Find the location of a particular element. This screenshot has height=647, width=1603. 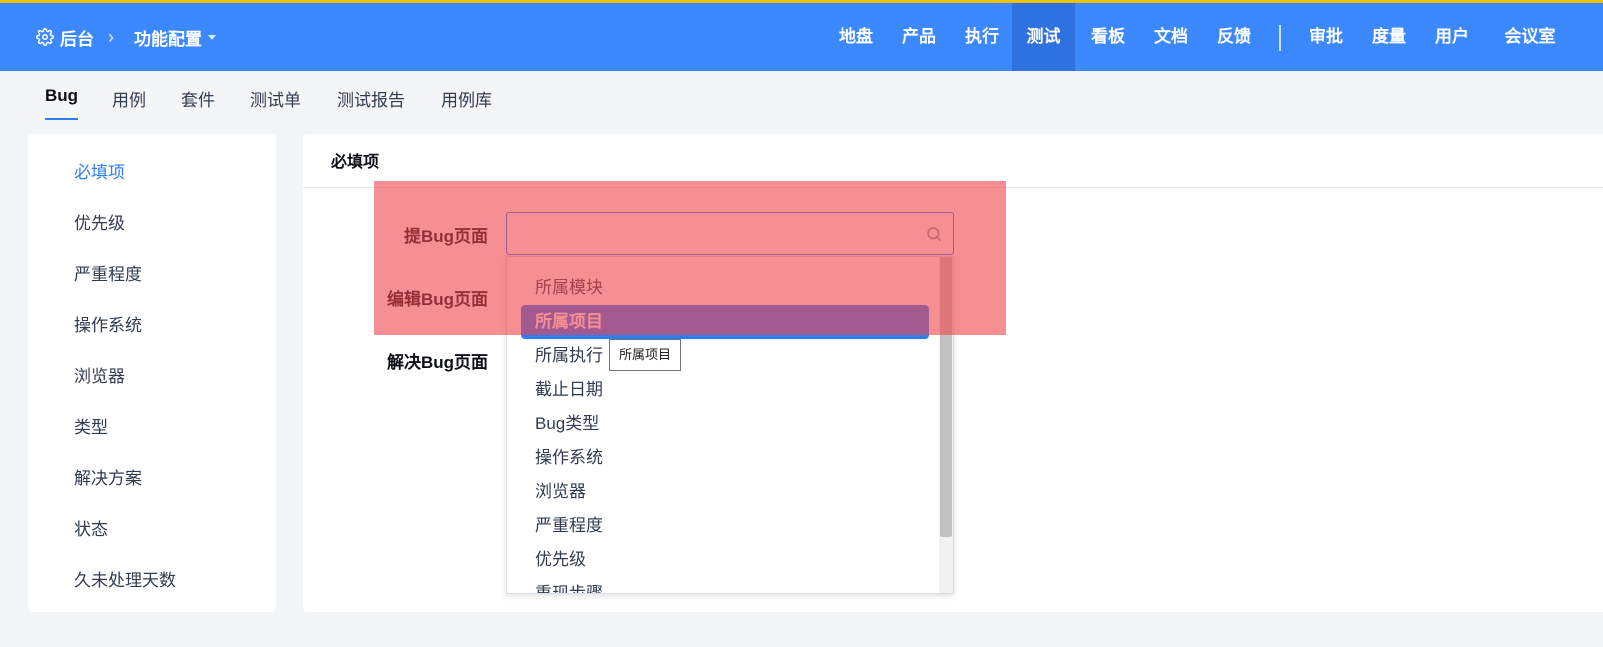

nav-item-kanban: 看板 is located at coordinates (1108, 37).